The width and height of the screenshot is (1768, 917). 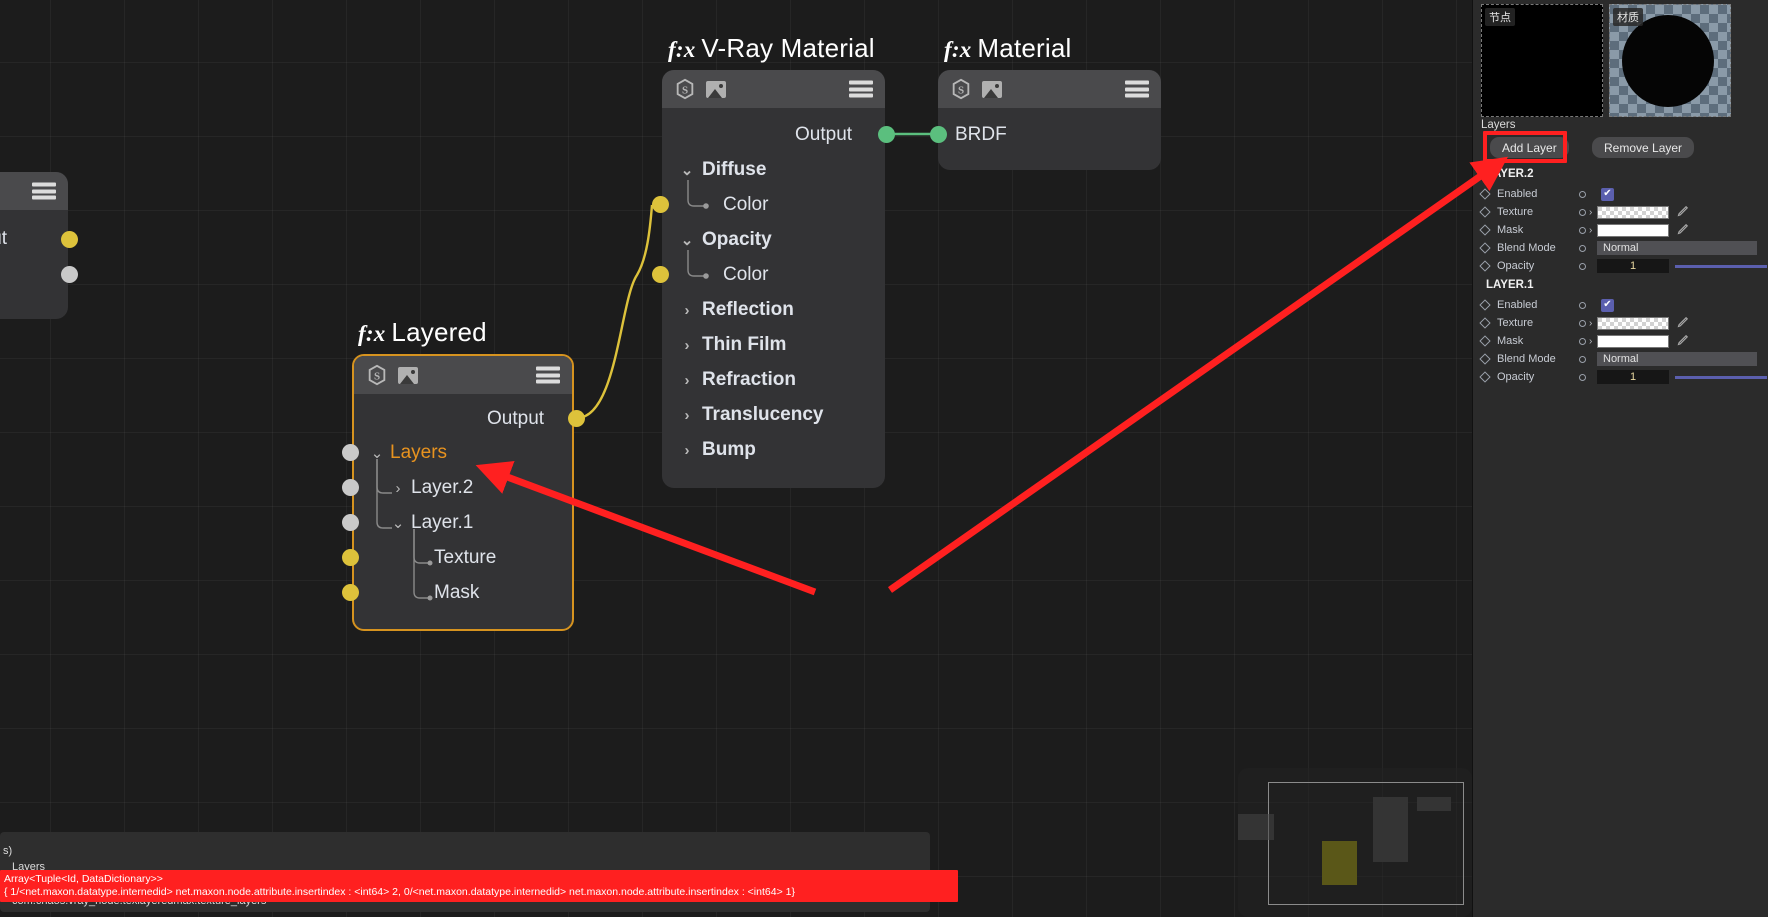 What do you see at coordinates (718, 450) in the screenshot?
I see `vray-row-bump: › Bump` at bounding box center [718, 450].